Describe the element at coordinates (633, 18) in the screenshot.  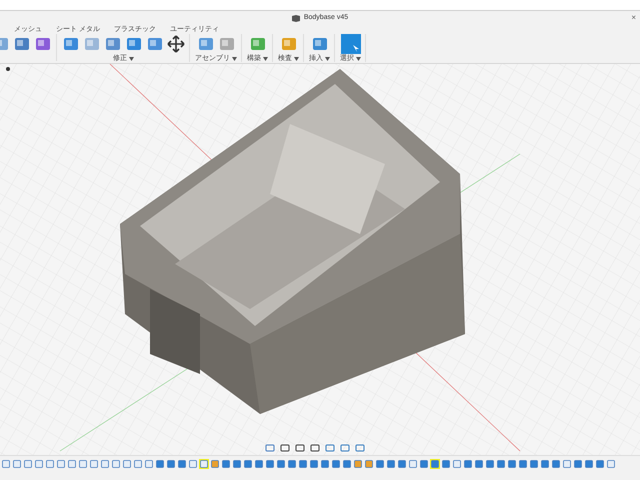
I see `close-button: ×` at that location.